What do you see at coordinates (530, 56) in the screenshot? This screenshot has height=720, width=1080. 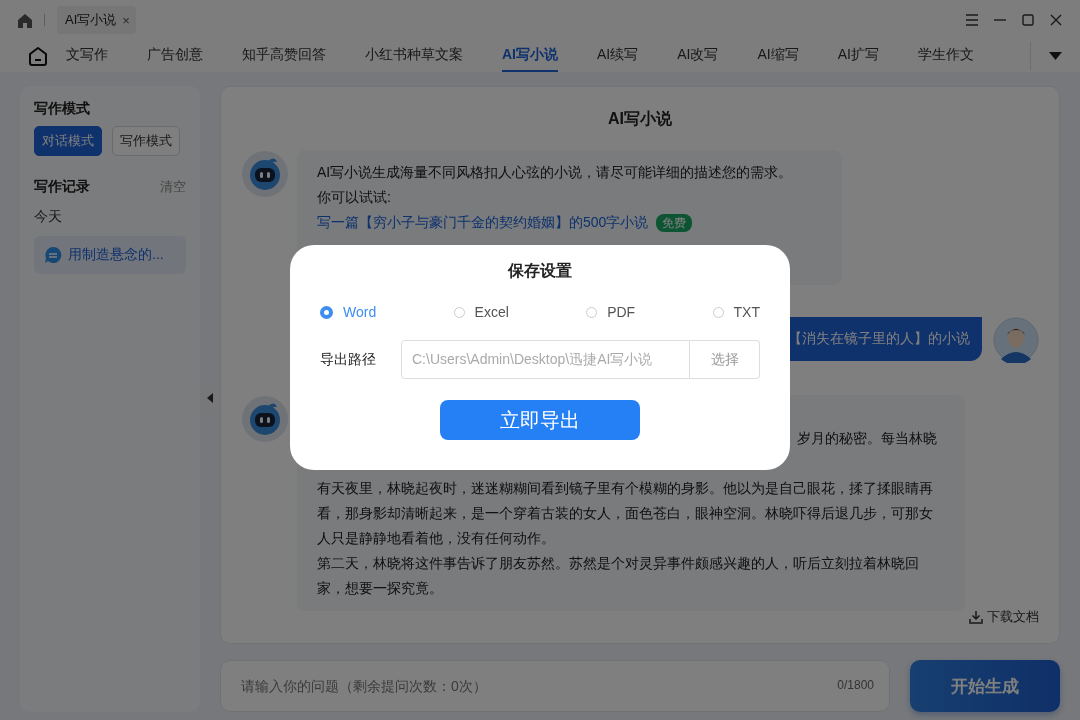 I see `nav-tab: AI写小说` at bounding box center [530, 56].